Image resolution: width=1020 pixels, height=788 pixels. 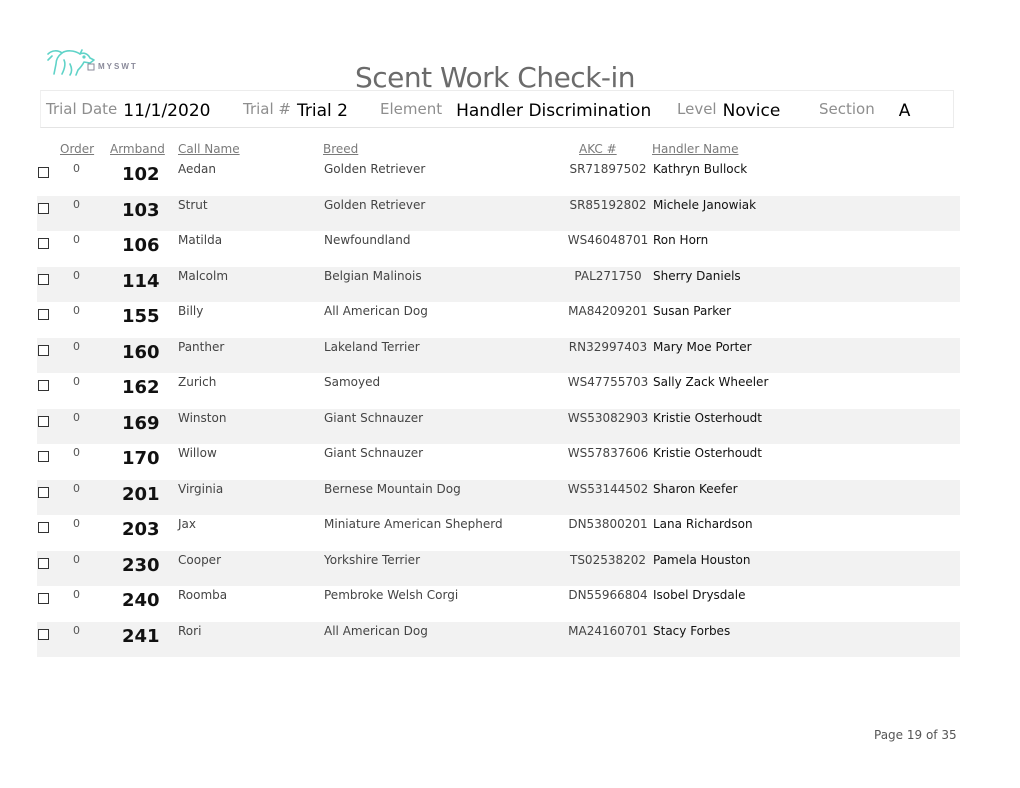 What do you see at coordinates (141, 352) in the screenshot?
I see `armband-cell: 160` at bounding box center [141, 352].